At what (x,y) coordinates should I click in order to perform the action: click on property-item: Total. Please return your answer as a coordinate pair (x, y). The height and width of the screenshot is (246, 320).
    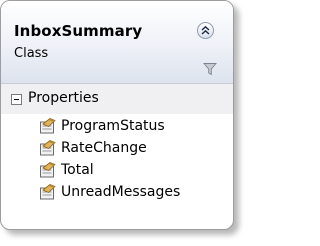
    Looking at the image, I should click on (134, 171).